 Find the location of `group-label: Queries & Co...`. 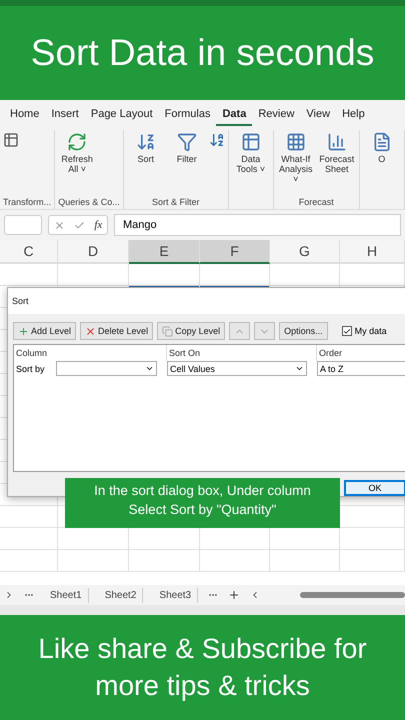

group-label: Queries & Co... is located at coordinates (89, 202).